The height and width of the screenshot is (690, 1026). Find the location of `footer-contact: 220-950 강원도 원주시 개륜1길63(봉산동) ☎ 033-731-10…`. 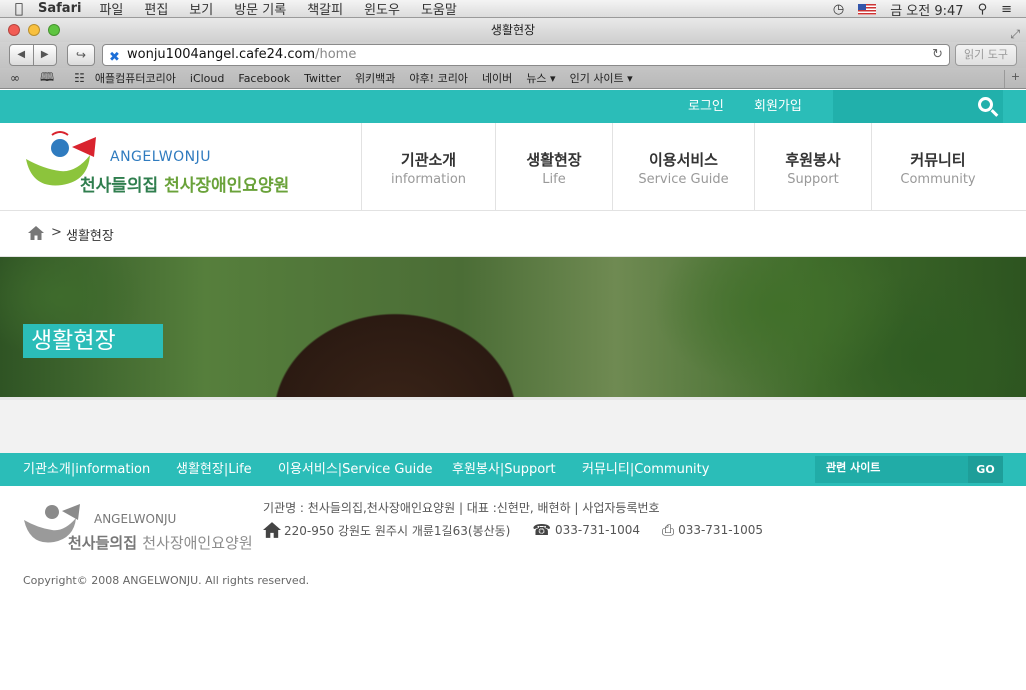

footer-contact: 220-950 강원도 원주시 개륜1길63(봉산동) ☎ 033-731-10… is located at coordinates (513, 530).